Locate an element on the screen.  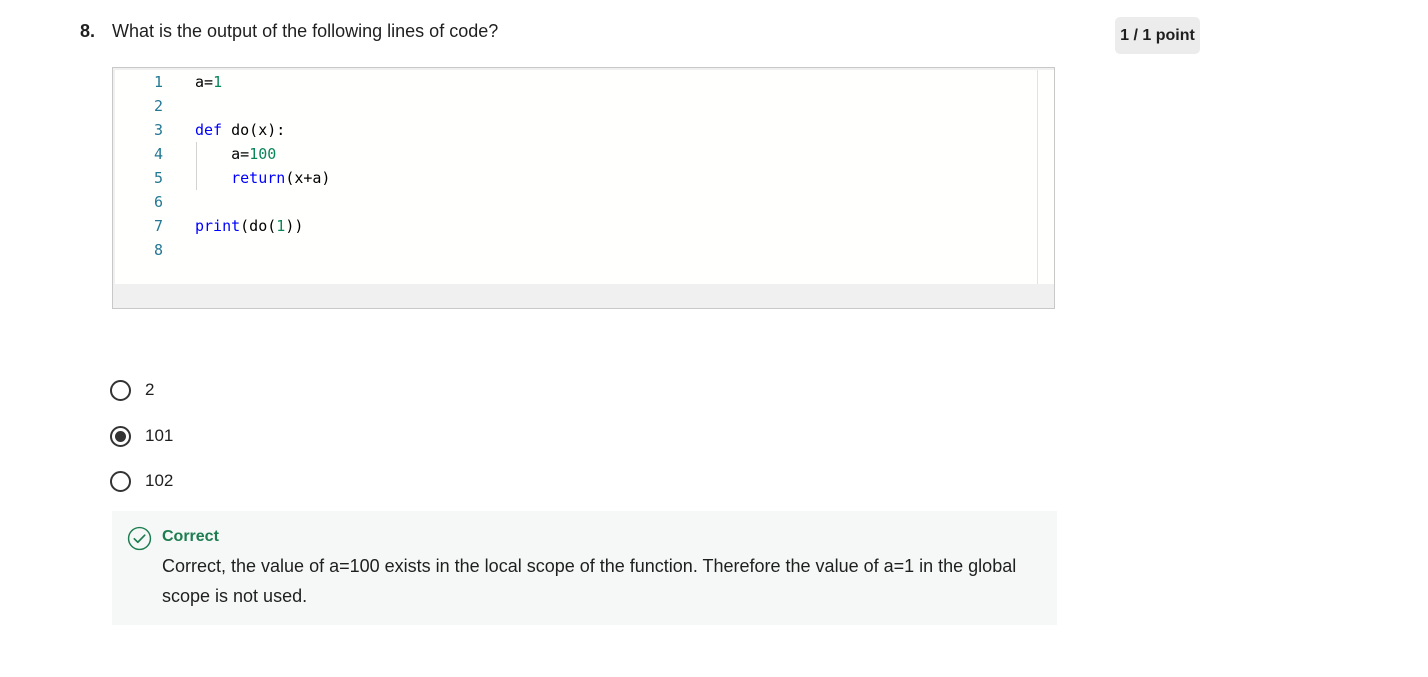
option-label: 2 is located at coordinates (150, 389).